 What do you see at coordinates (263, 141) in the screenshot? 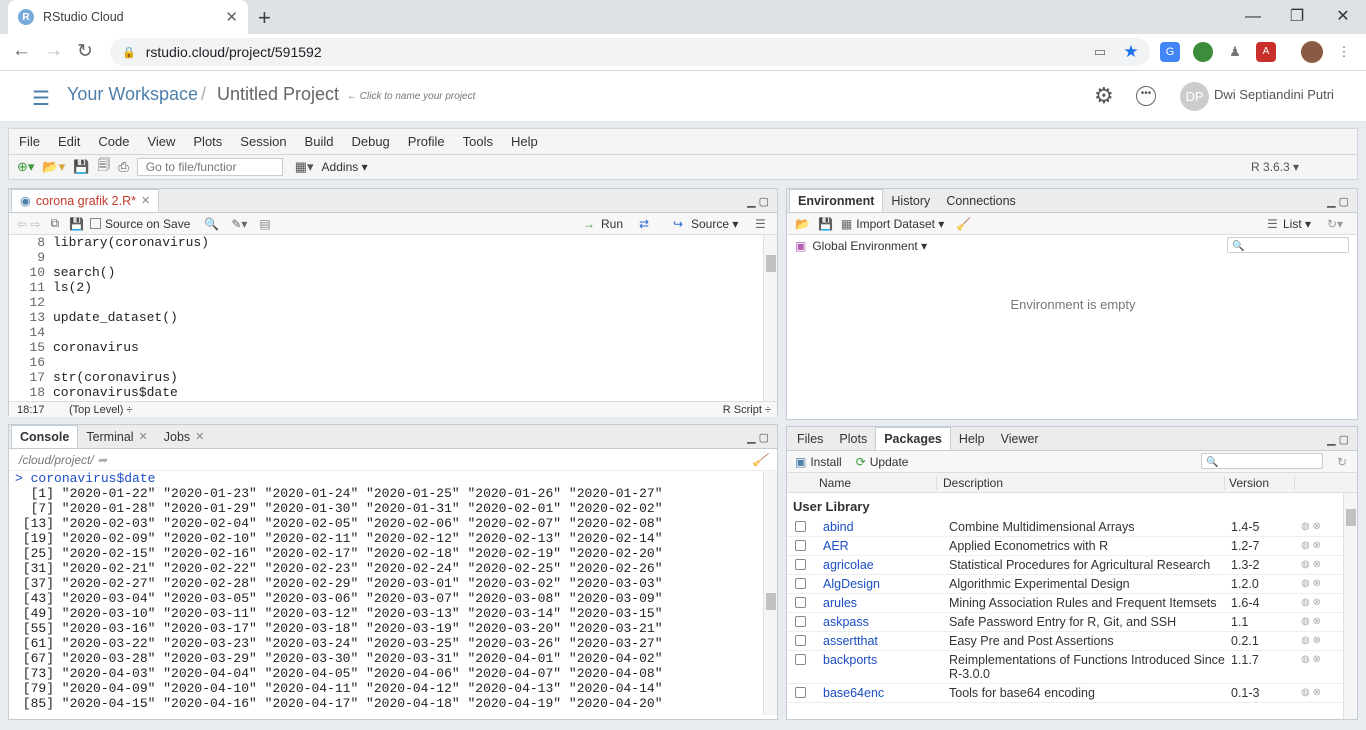
I see `menu-session: Session` at bounding box center [263, 141].